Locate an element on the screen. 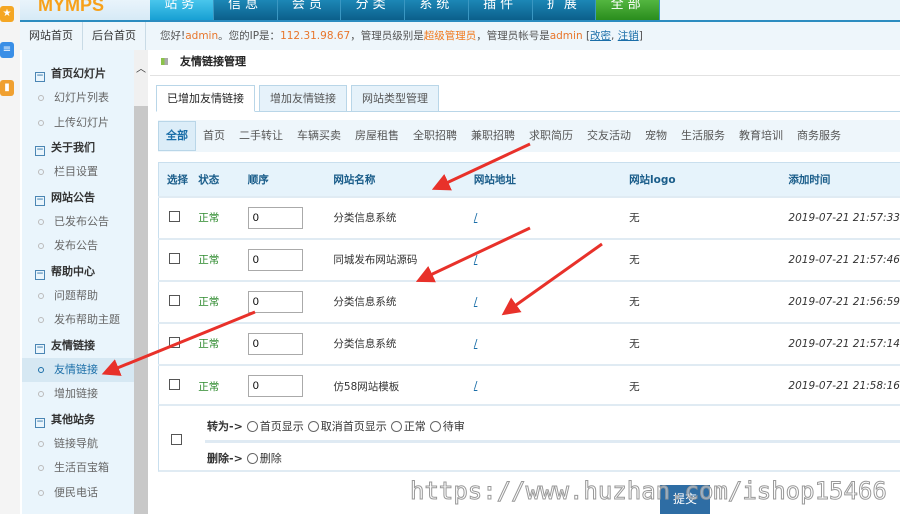 The image size is (900, 514). tab-added-links: 已增加友情链接 is located at coordinates (205, 98).